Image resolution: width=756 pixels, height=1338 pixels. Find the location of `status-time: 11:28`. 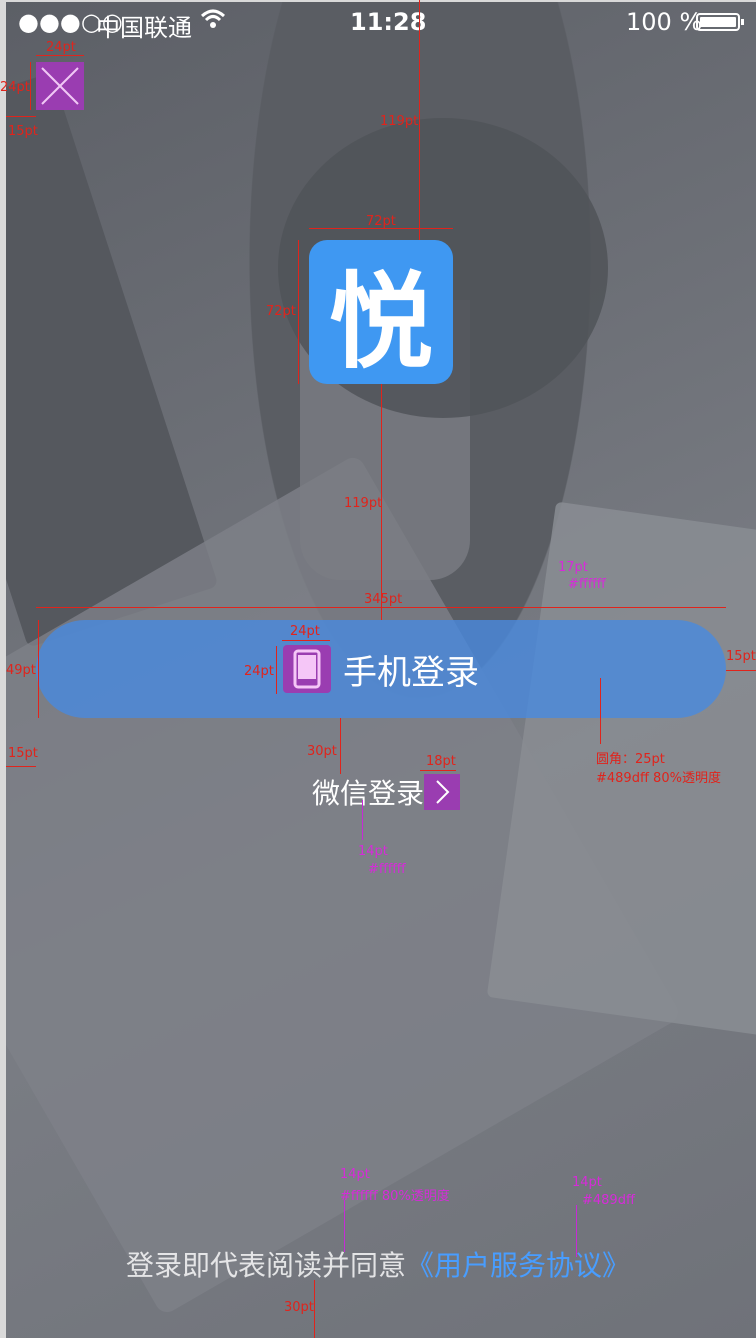

status-time: 11:28 is located at coordinates (388, 22).